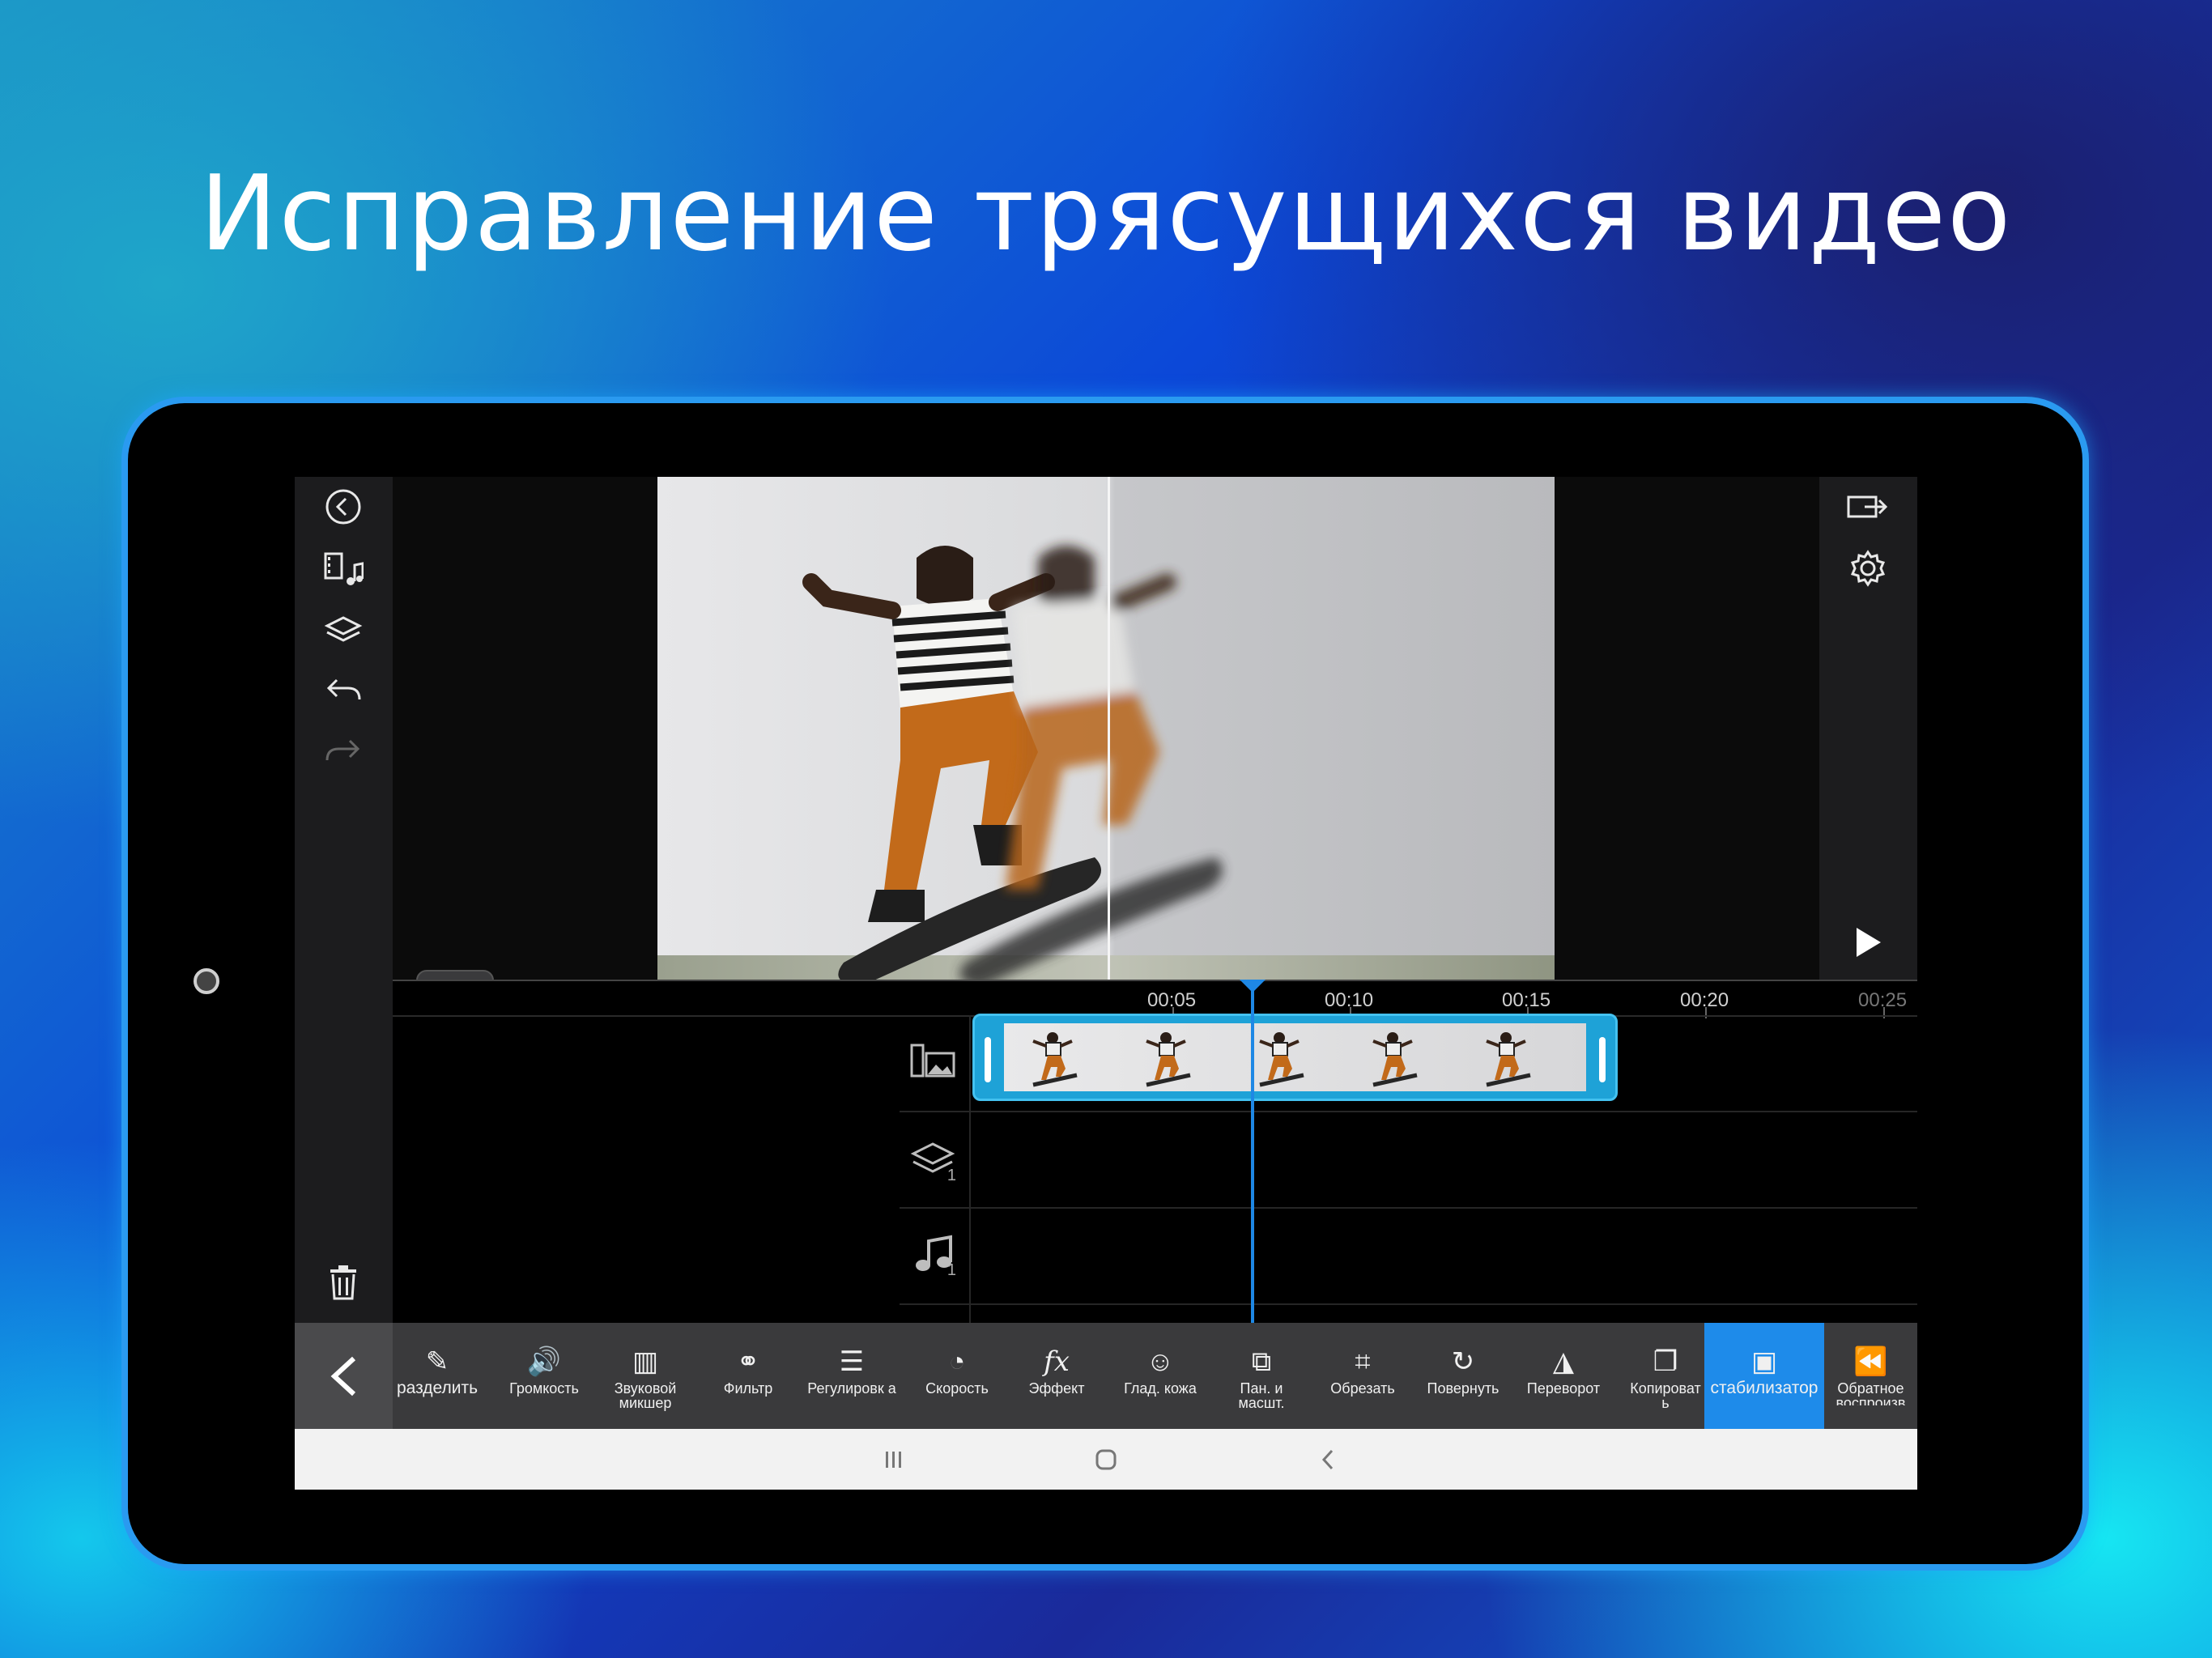 The image size is (2212, 1658). I want to click on play-icon, so click(1868, 942).